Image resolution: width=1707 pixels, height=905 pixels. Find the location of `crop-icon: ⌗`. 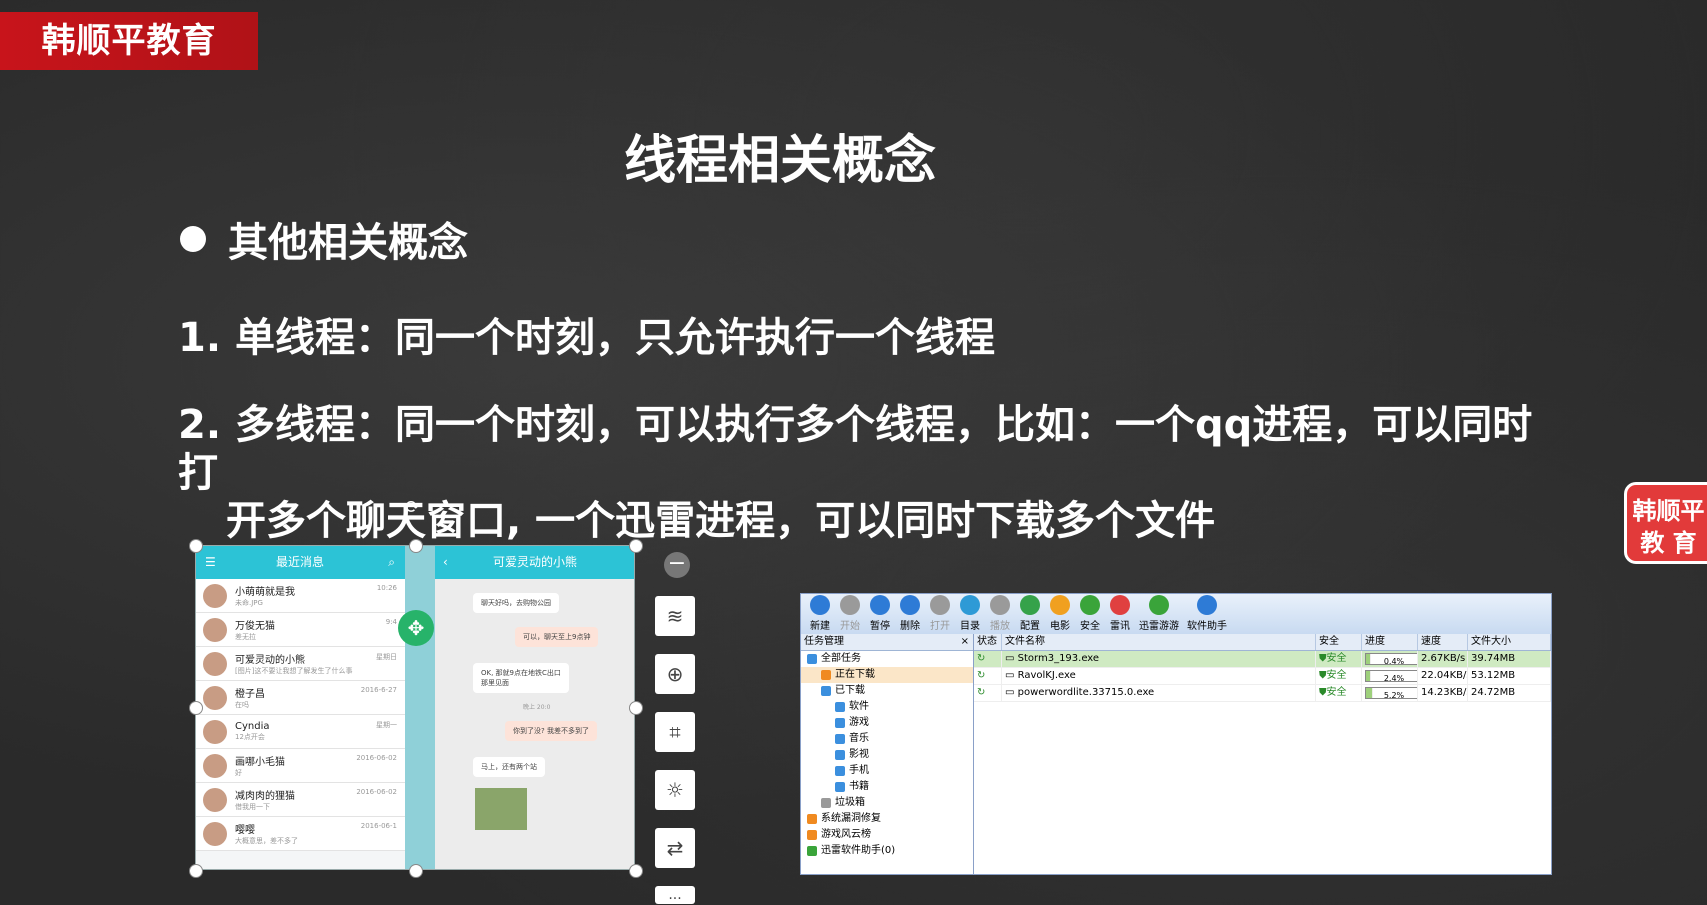

crop-icon: ⌗ is located at coordinates (675, 732).